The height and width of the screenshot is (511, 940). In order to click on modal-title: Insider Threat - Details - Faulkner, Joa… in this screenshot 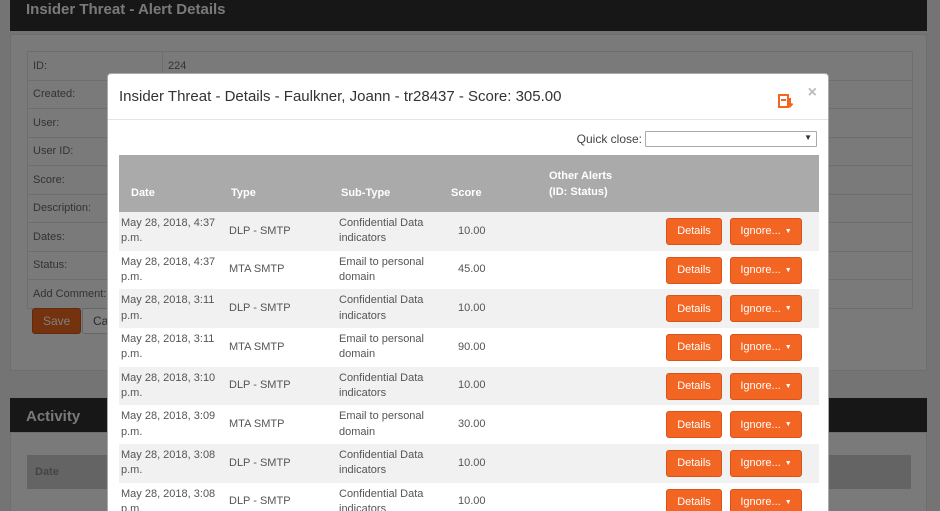, I will do `click(340, 96)`.